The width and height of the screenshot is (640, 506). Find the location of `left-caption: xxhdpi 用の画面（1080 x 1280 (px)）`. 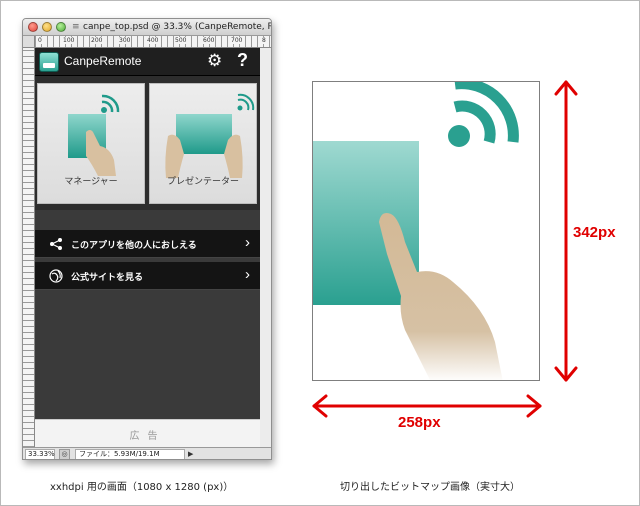

left-caption: xxhdpi 用の画面（1080 x 1280 (px)） is located at coordinates (142, 487).